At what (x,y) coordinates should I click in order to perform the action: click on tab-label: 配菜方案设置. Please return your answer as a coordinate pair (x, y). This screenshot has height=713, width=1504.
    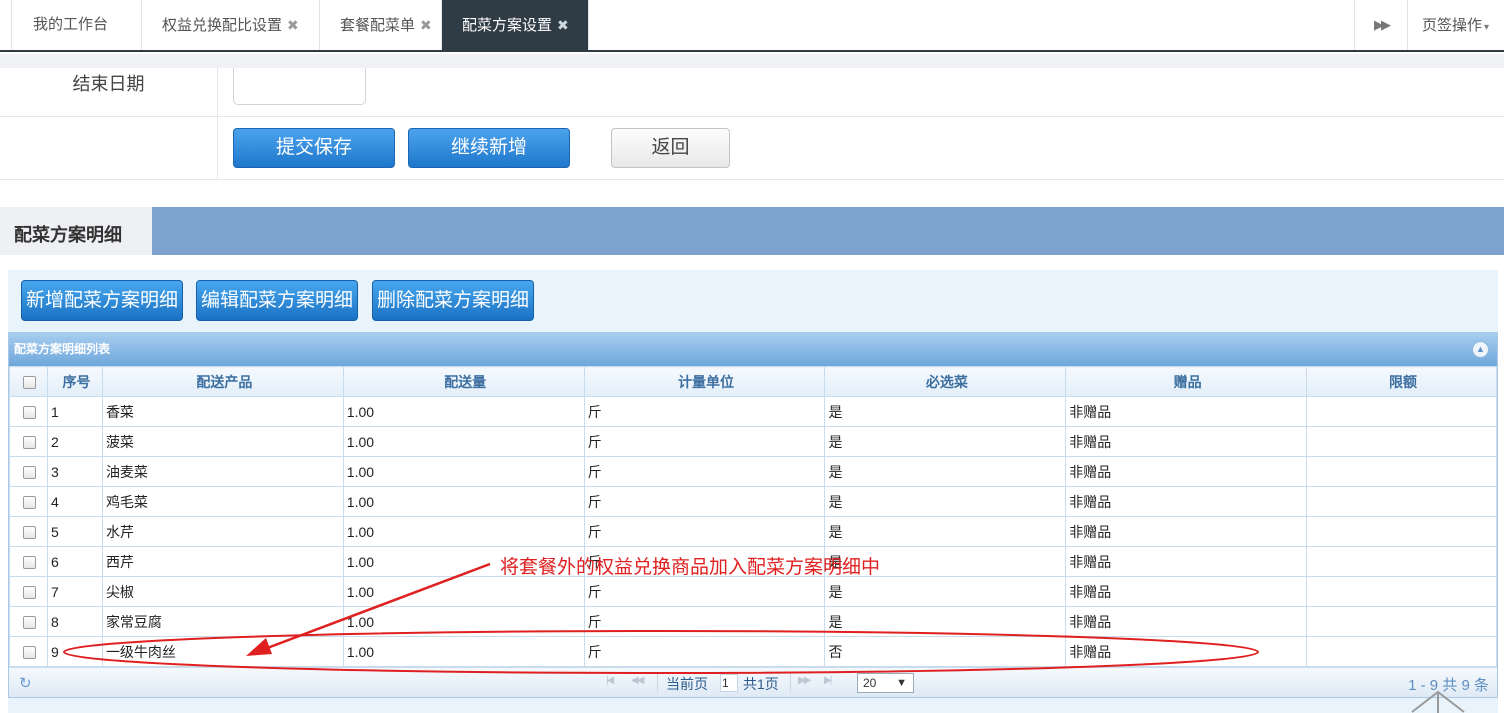
    Looking at the image, I should click on (507, 25).